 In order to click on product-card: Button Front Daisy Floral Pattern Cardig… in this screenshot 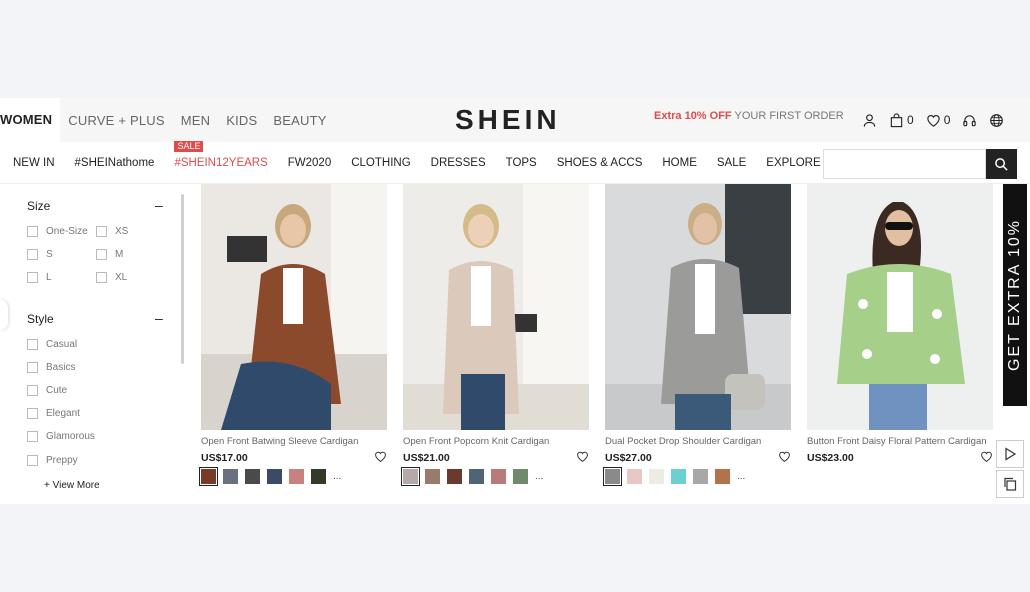, I will do `click(900, 324)`.